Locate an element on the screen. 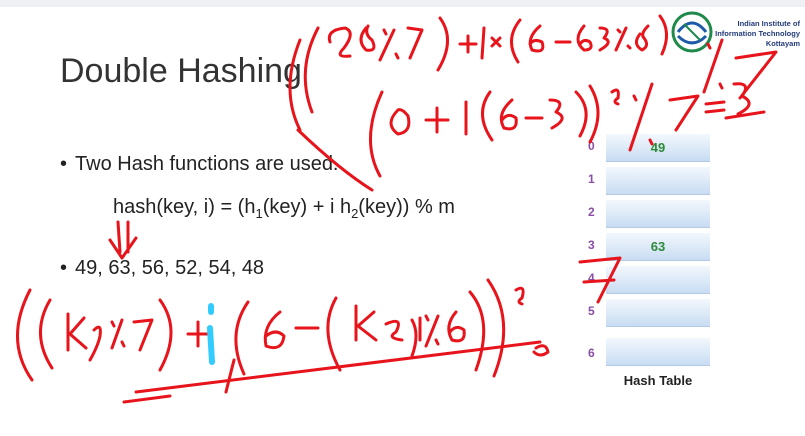 Image resolution: width=805 pixels, height=436 pixels. bullet-hash-functions: • Two Hash functions are used. is located at coordinates (199, 164).